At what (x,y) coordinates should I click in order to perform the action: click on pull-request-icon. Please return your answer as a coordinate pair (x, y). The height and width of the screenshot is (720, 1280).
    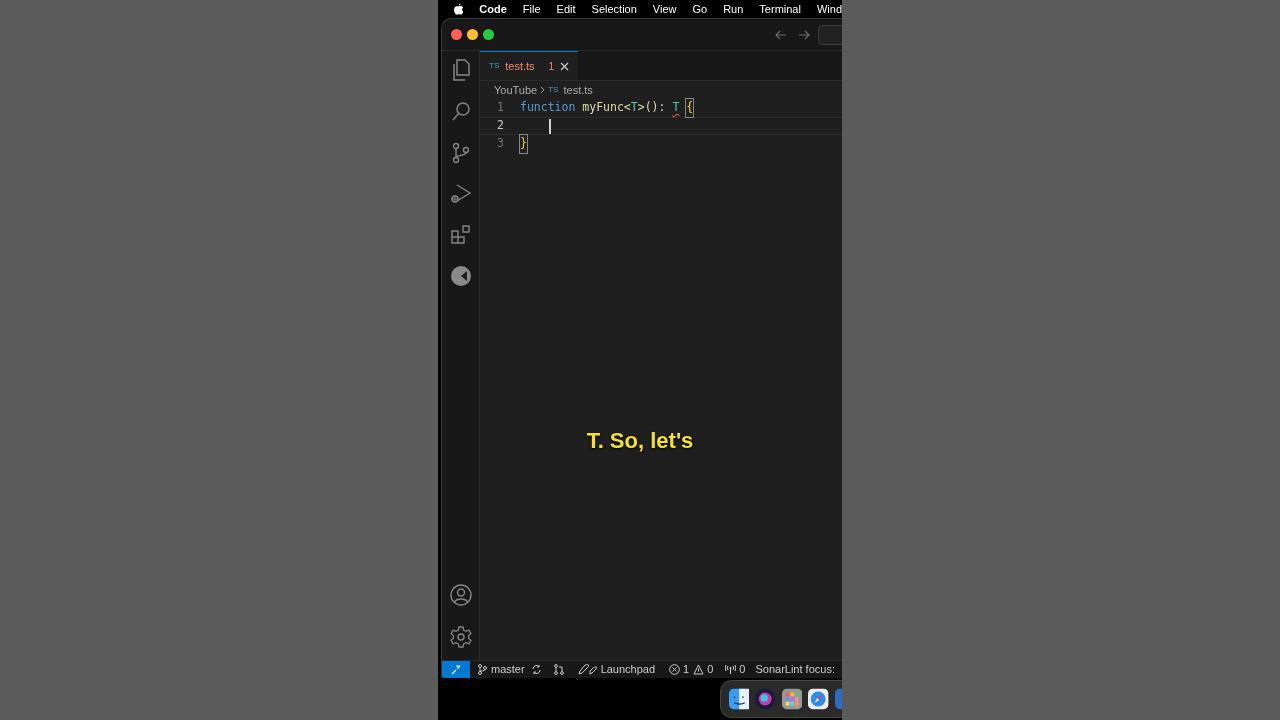
    Looking at the image, I should click on (558, 669).